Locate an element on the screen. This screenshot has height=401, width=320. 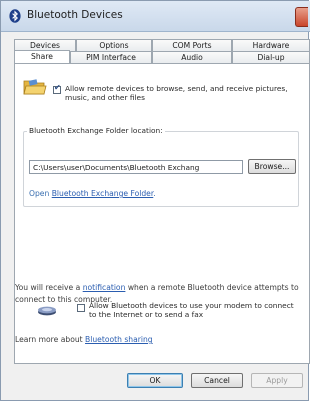
exchange-folder-group-label: Bluetooth Exchange Folder location: is located at coordinates (96, 130).